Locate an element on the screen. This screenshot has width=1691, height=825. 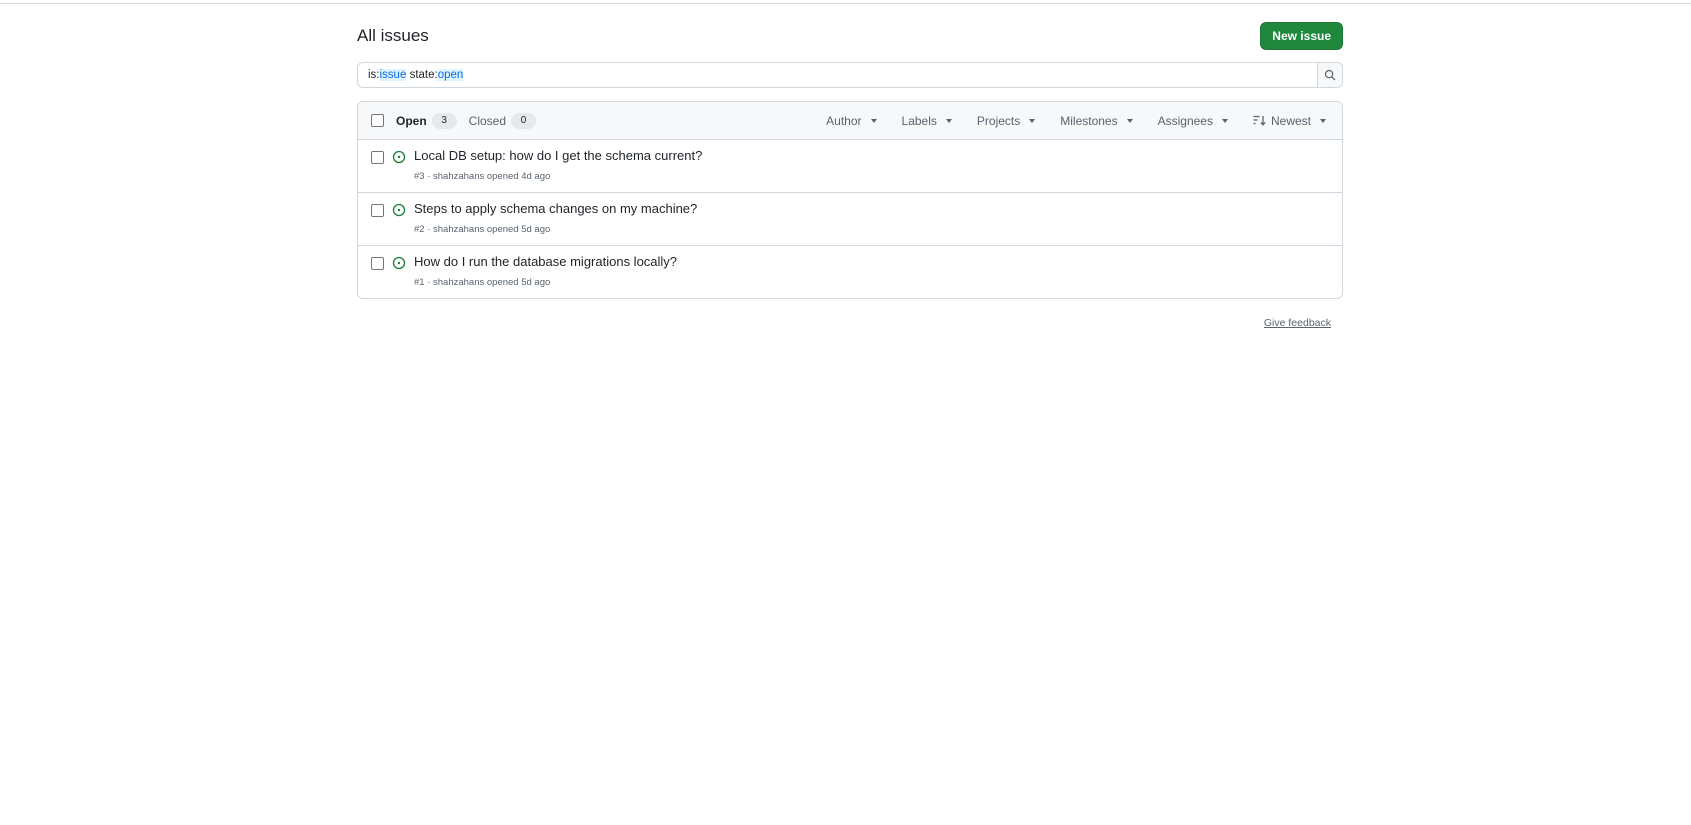
closed-count-badge: 0 is located at coordinates (524, 120).